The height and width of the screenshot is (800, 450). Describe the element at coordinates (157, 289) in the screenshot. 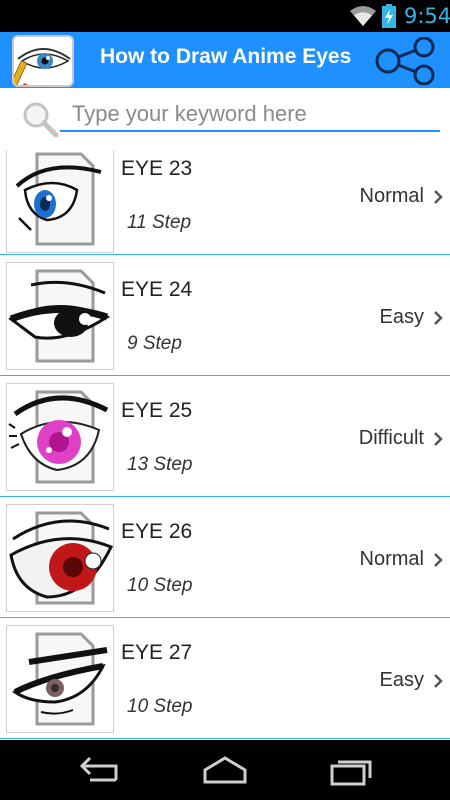

I see `item-name: EYE 24` at that location.